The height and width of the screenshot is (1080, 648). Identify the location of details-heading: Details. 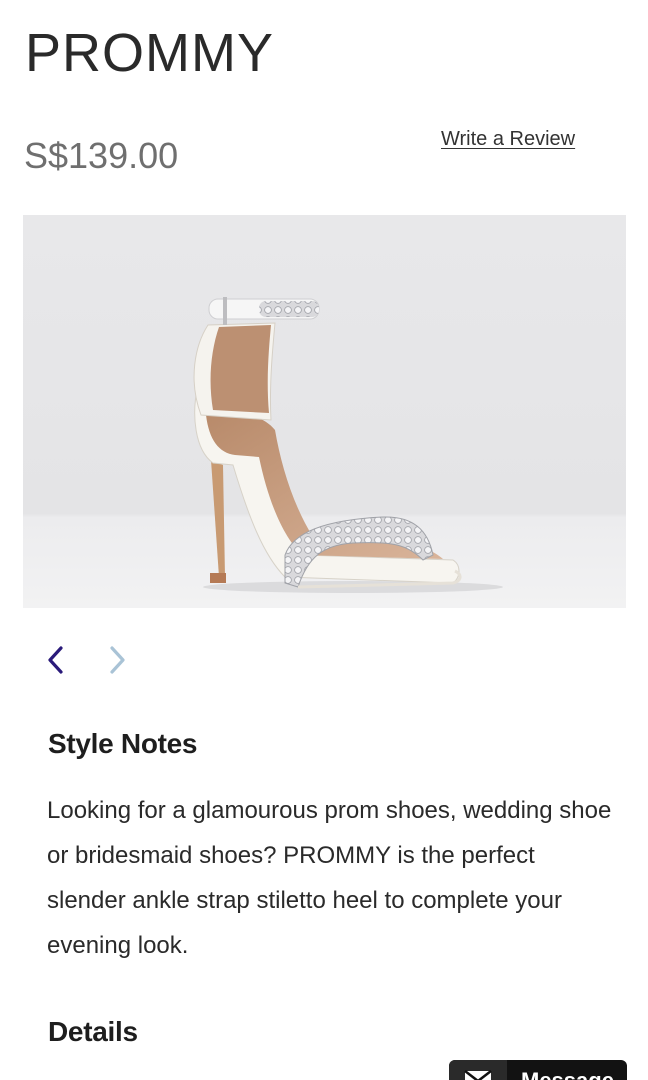
(93, 1031).